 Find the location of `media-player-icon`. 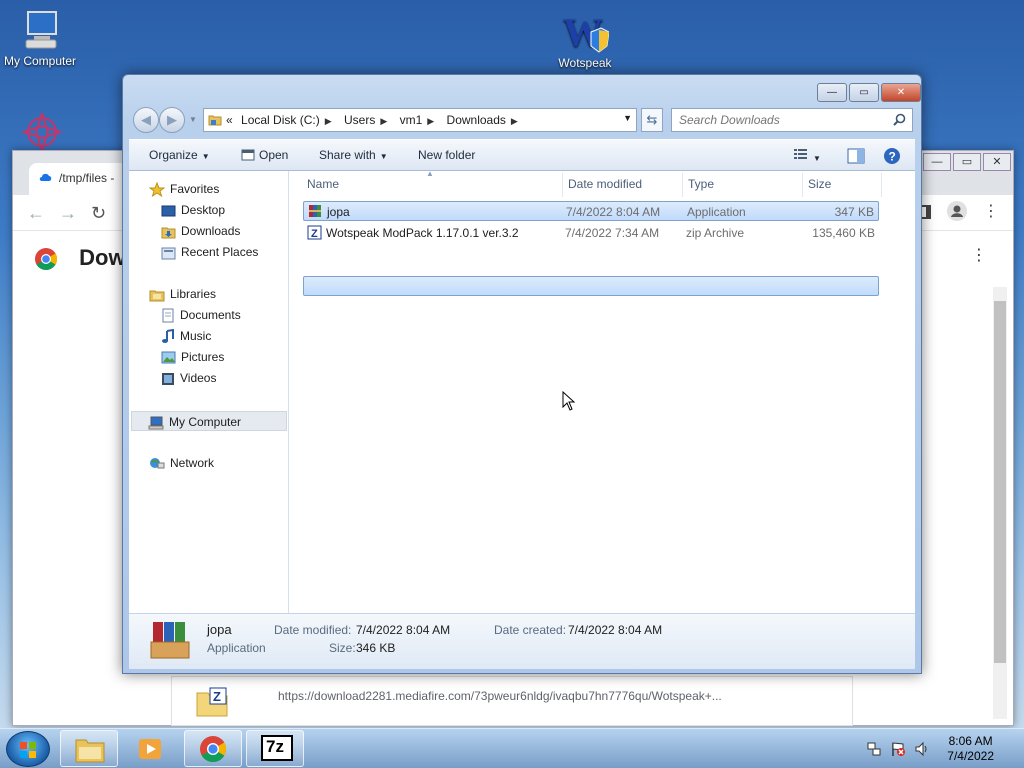

media-player-icon is located at coordinates (150, 749).